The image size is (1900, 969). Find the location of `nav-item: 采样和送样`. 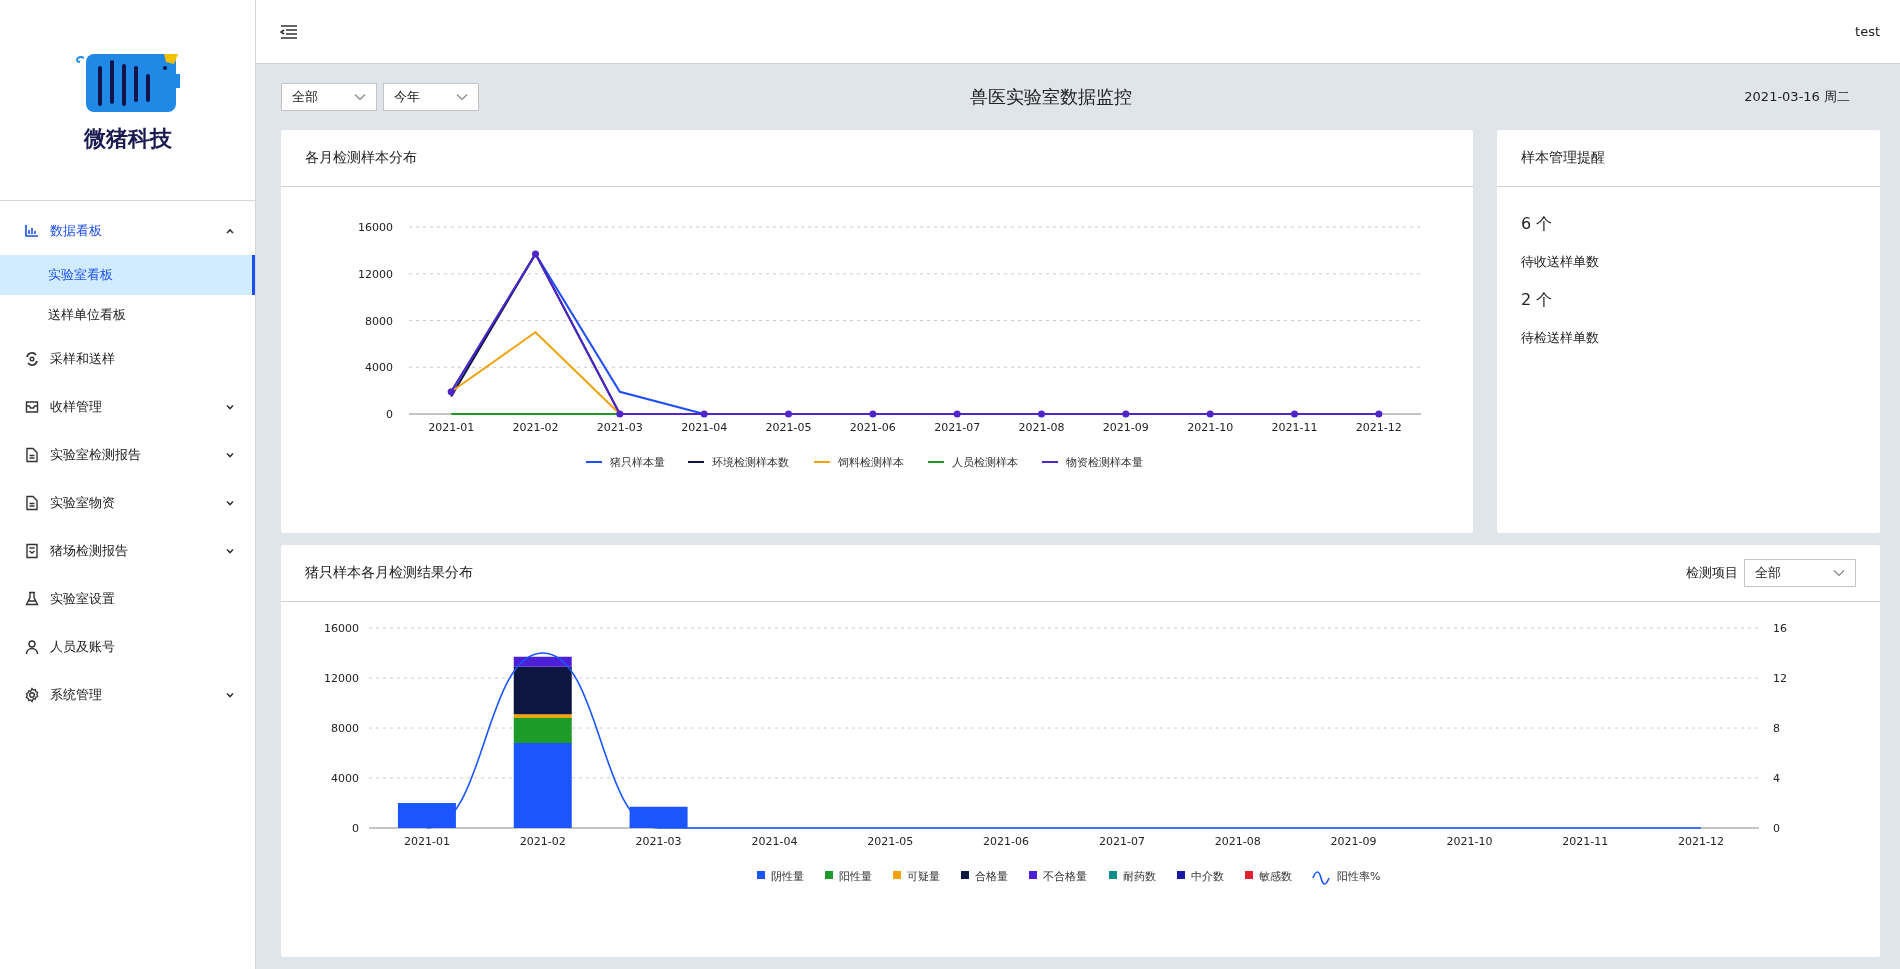

nav-item: 采样和送样 is located at coordinates (127, 359).